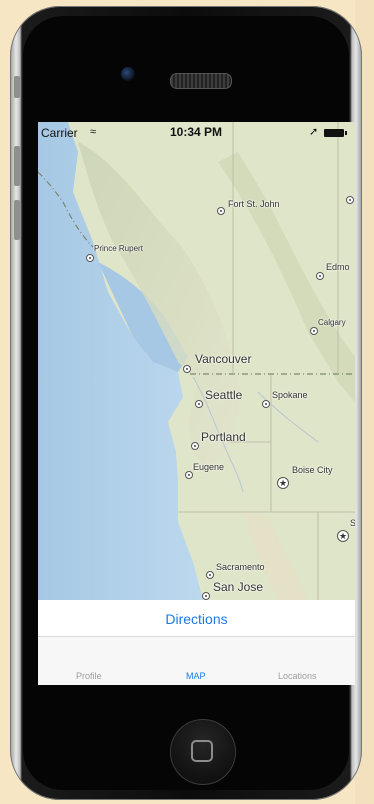  Describe the element at coordinates (224, 395) in the screenshot. I see `city-label-seattle: Seattle` at that location.